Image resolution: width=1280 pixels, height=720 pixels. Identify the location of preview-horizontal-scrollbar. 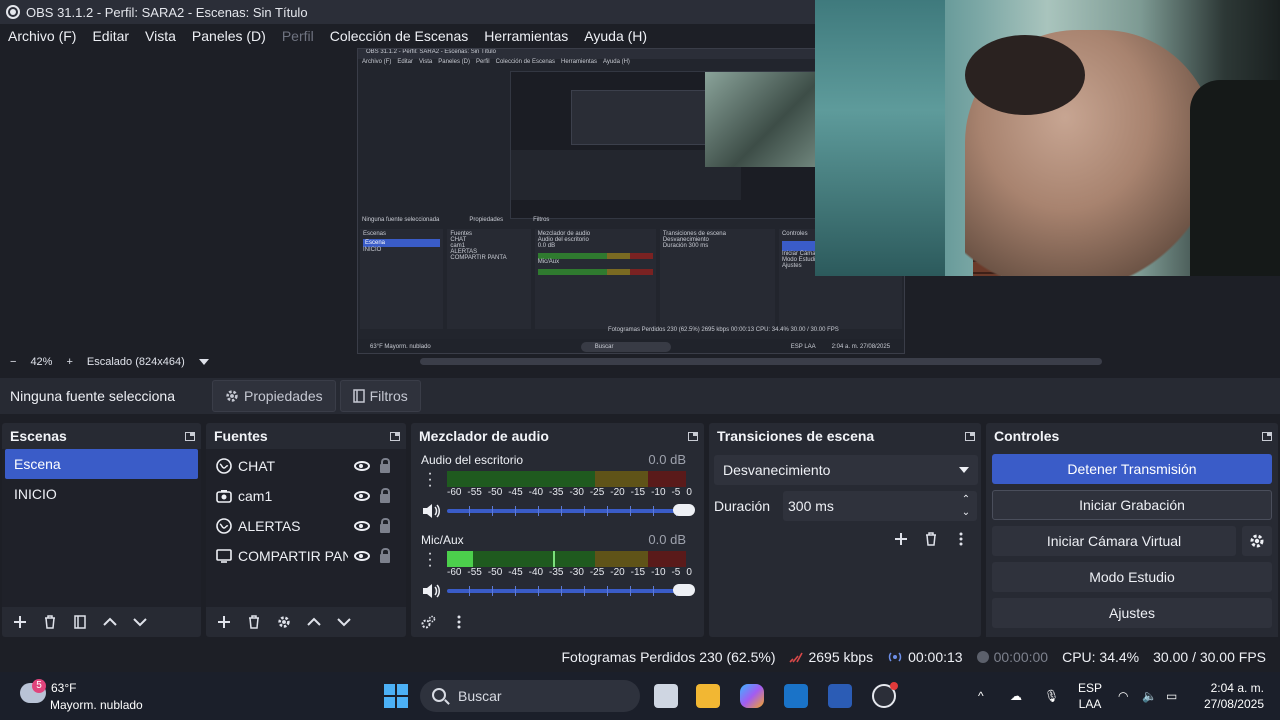
(761, 361).